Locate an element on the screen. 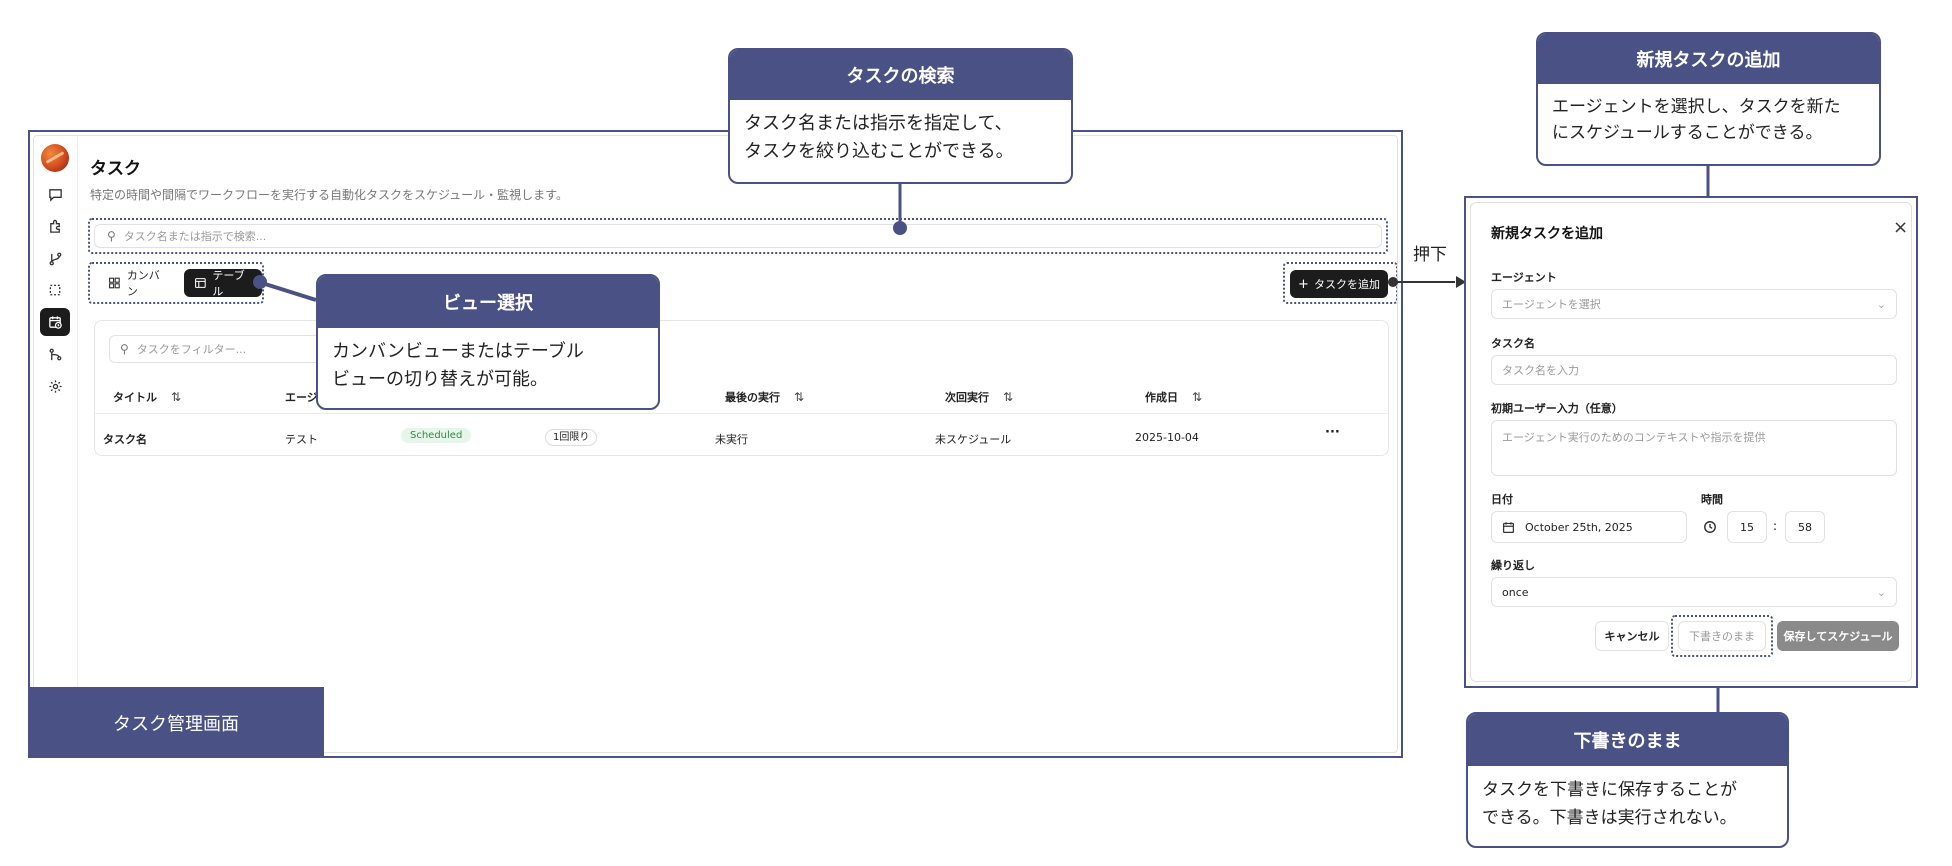 This screenshot has width=1952, height=866. modal-title: 新規タスクを追加 is located at coordinates (1547, 234).